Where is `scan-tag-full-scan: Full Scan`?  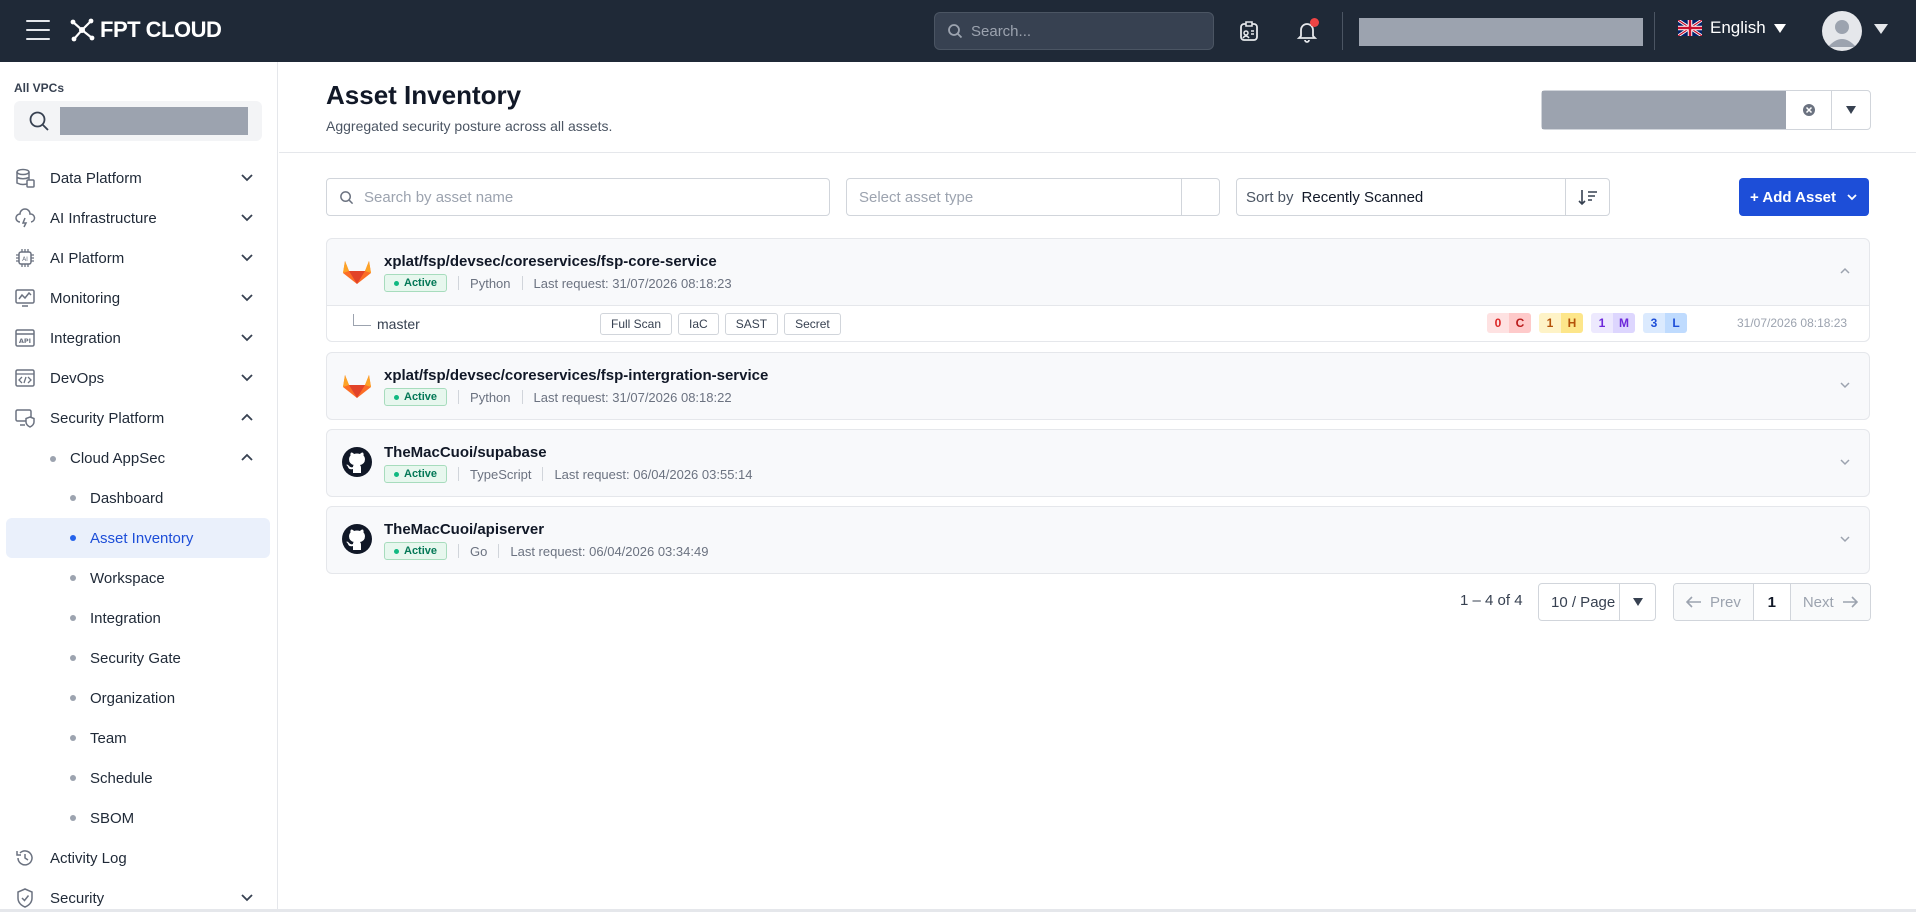
scan-tag-full-scan: Full Scan is located at coordinates (636, 324).